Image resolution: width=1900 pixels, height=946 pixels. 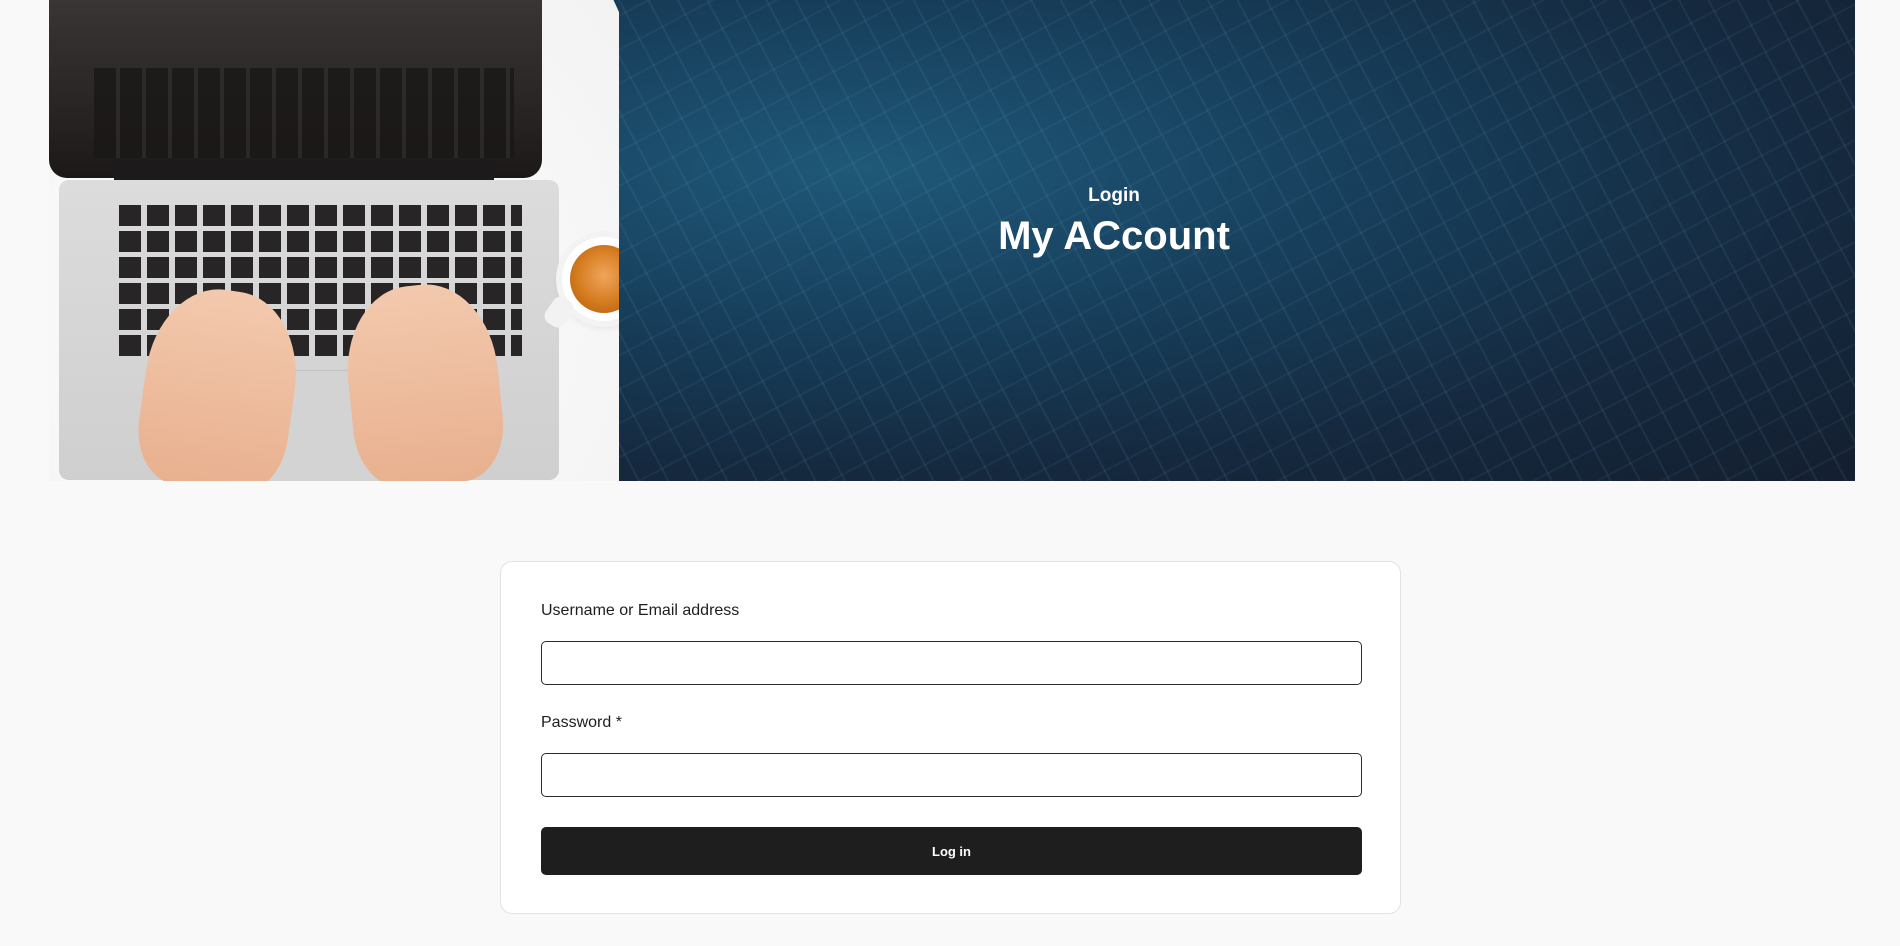 I want to click on password-label: Password *, so click(x=581, y=722).